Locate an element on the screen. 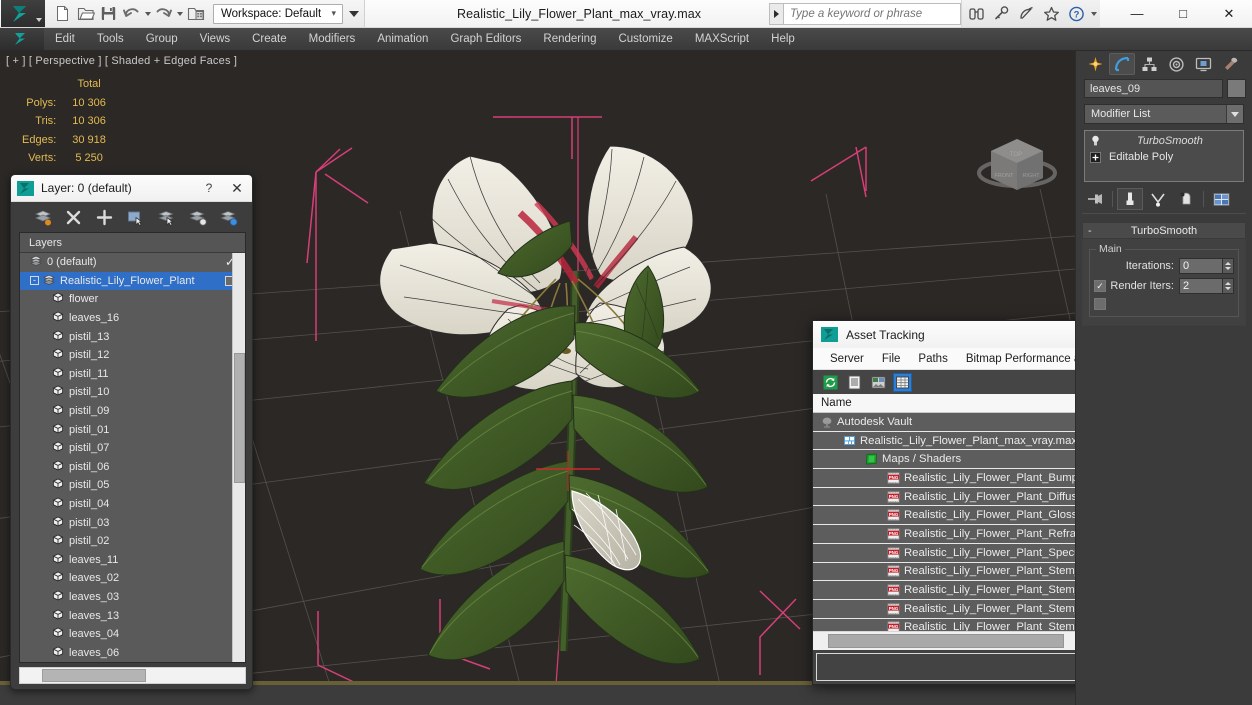  layer-row: leaves_11 is located at coordinates (132, 560).